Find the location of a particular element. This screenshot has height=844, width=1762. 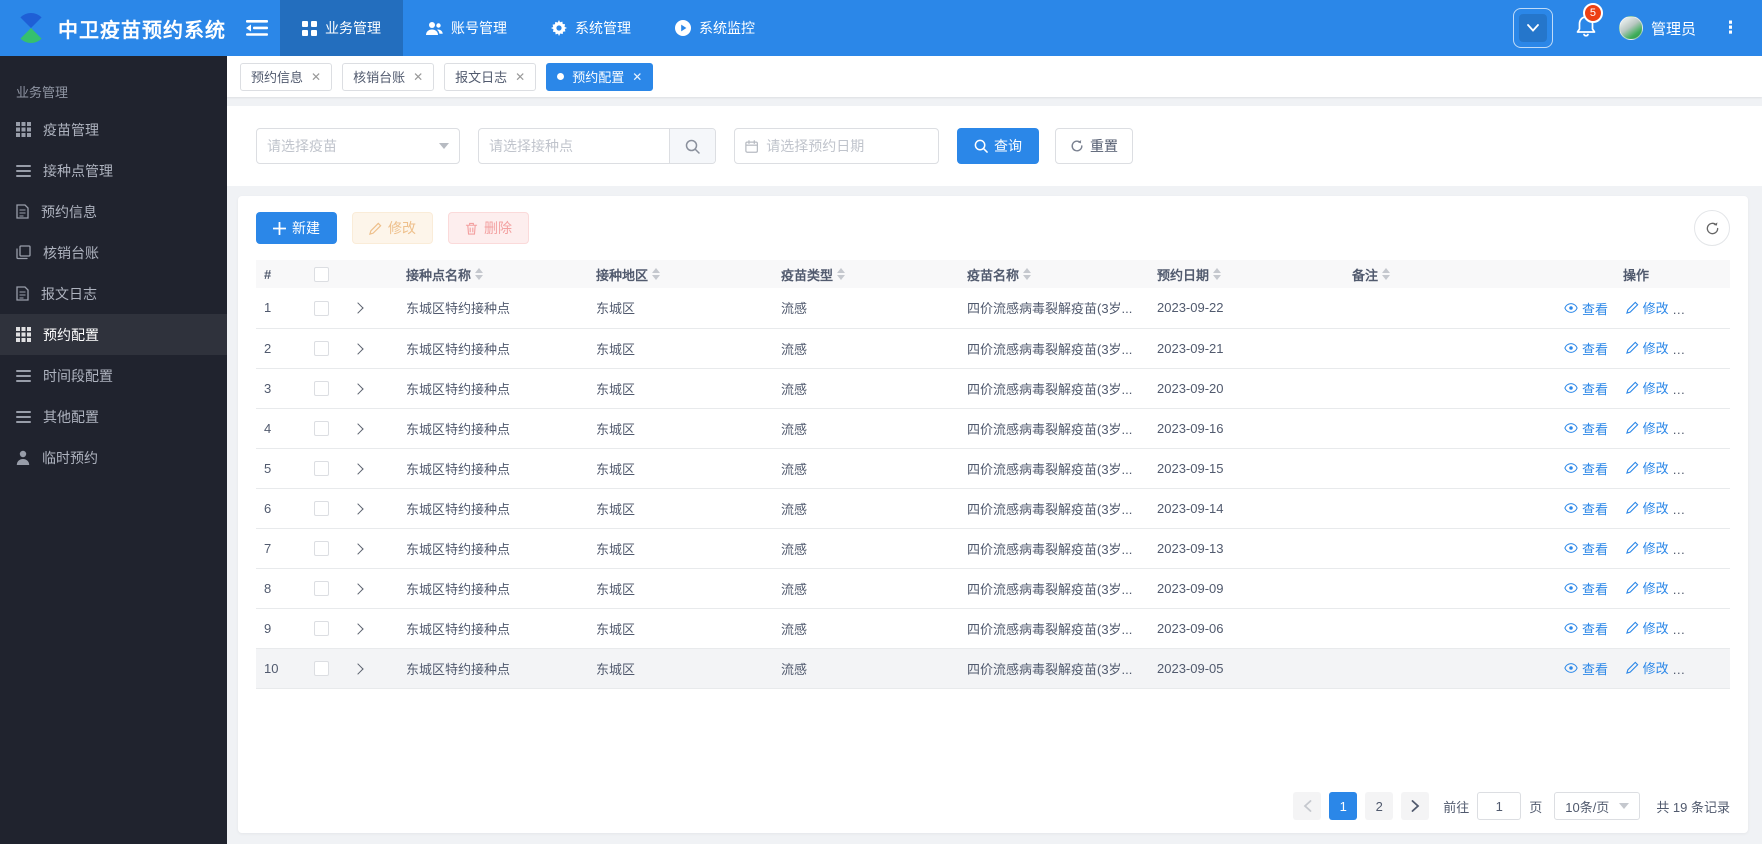

select-all-checkbox is located at coordinates (321, 275).